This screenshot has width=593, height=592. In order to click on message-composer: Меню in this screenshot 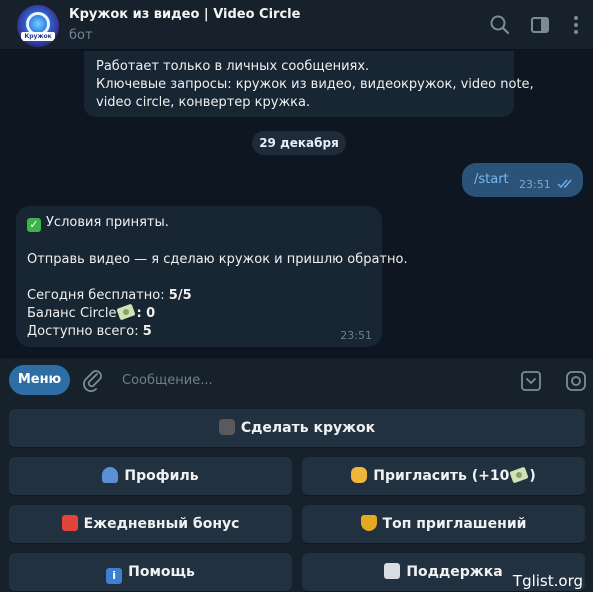, I will do `click(296, 379)`.